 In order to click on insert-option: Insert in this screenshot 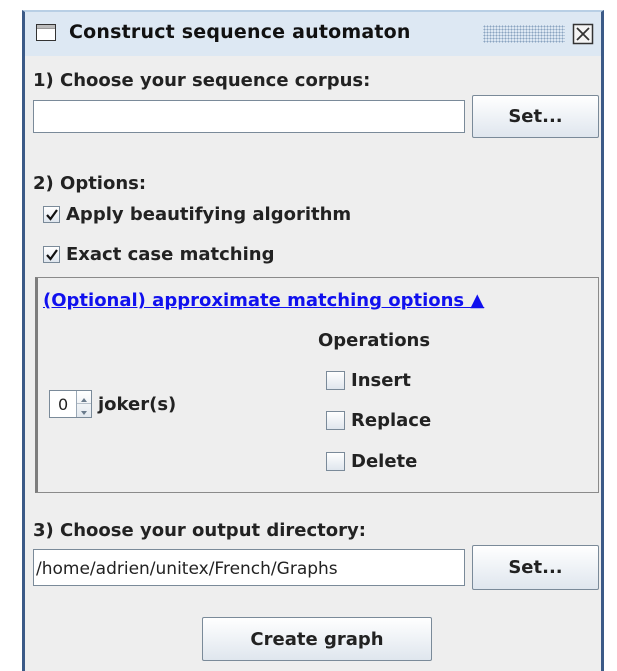, I will do `click(368, 380)`.